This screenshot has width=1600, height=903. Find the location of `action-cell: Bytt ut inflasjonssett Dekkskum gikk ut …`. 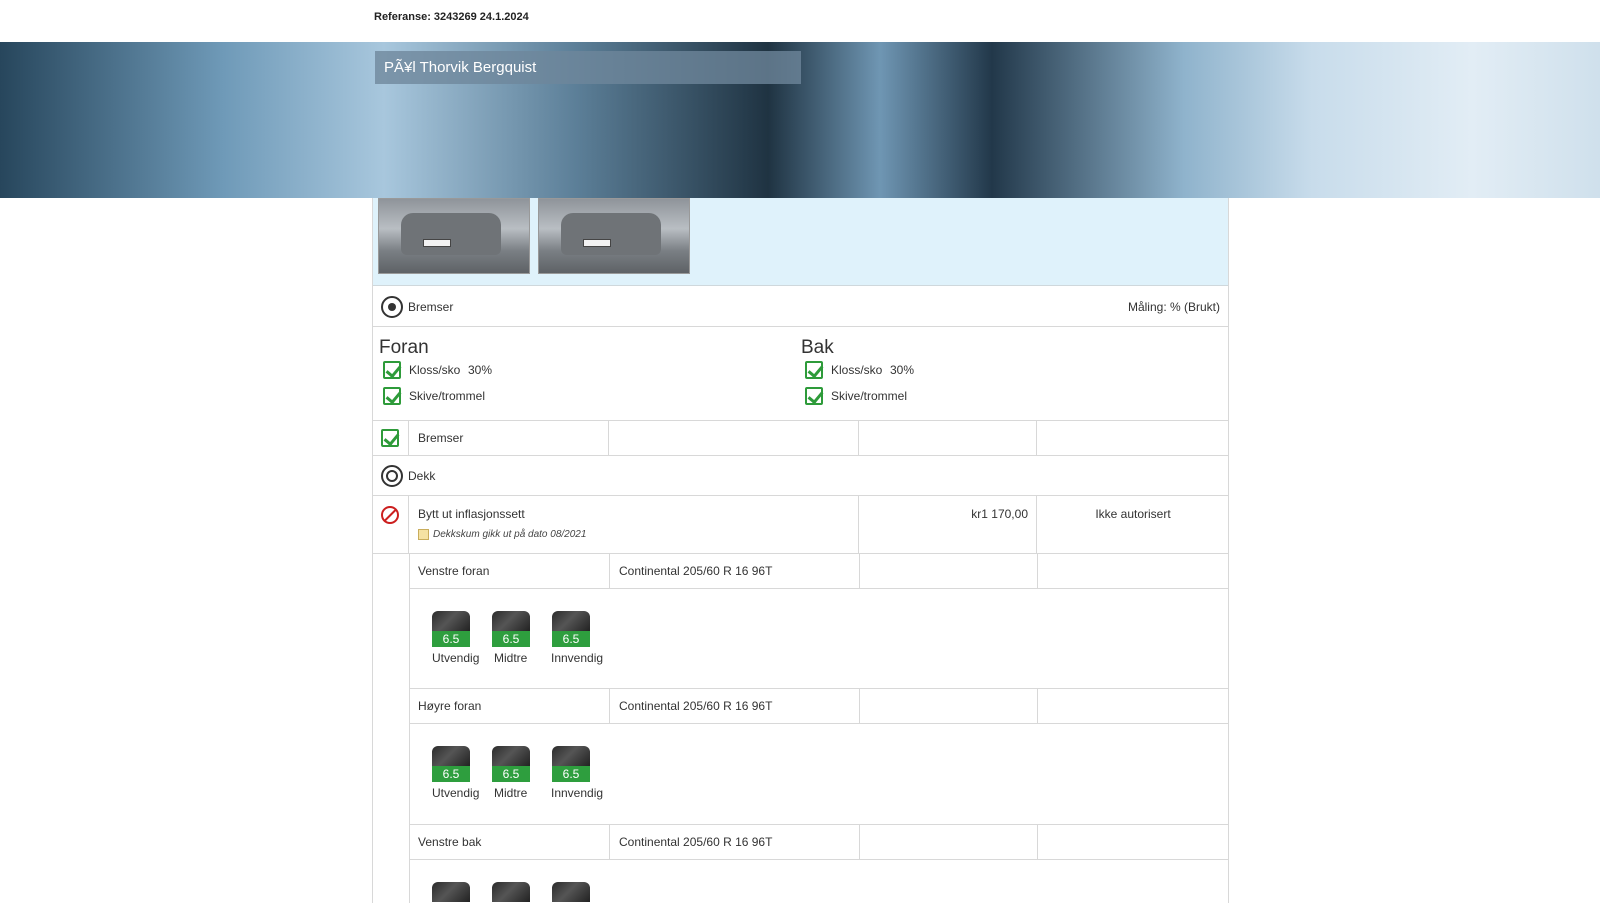

action-cell: Bytt ut inflasjonssett Dekkskum gikk ut … is located at coordinates (633, 524).